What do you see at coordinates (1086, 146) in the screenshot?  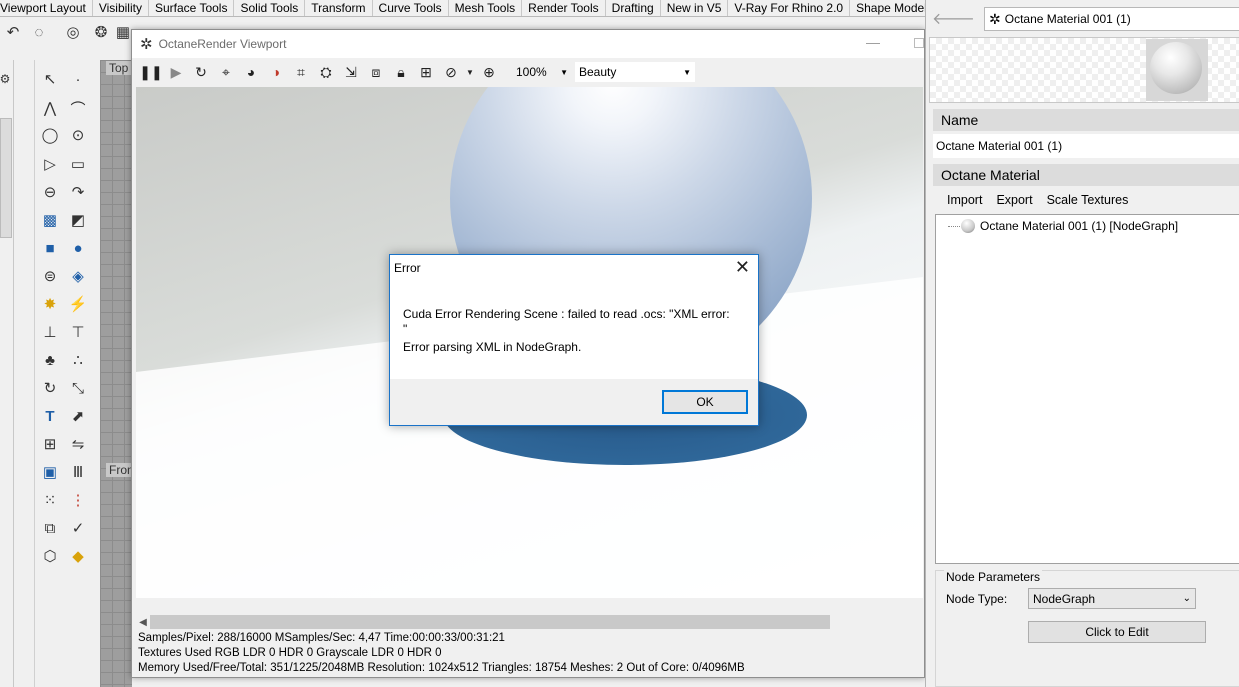 I see `material-name-field: Octane Material 001 (1)` at bounding box center [1086, 146].